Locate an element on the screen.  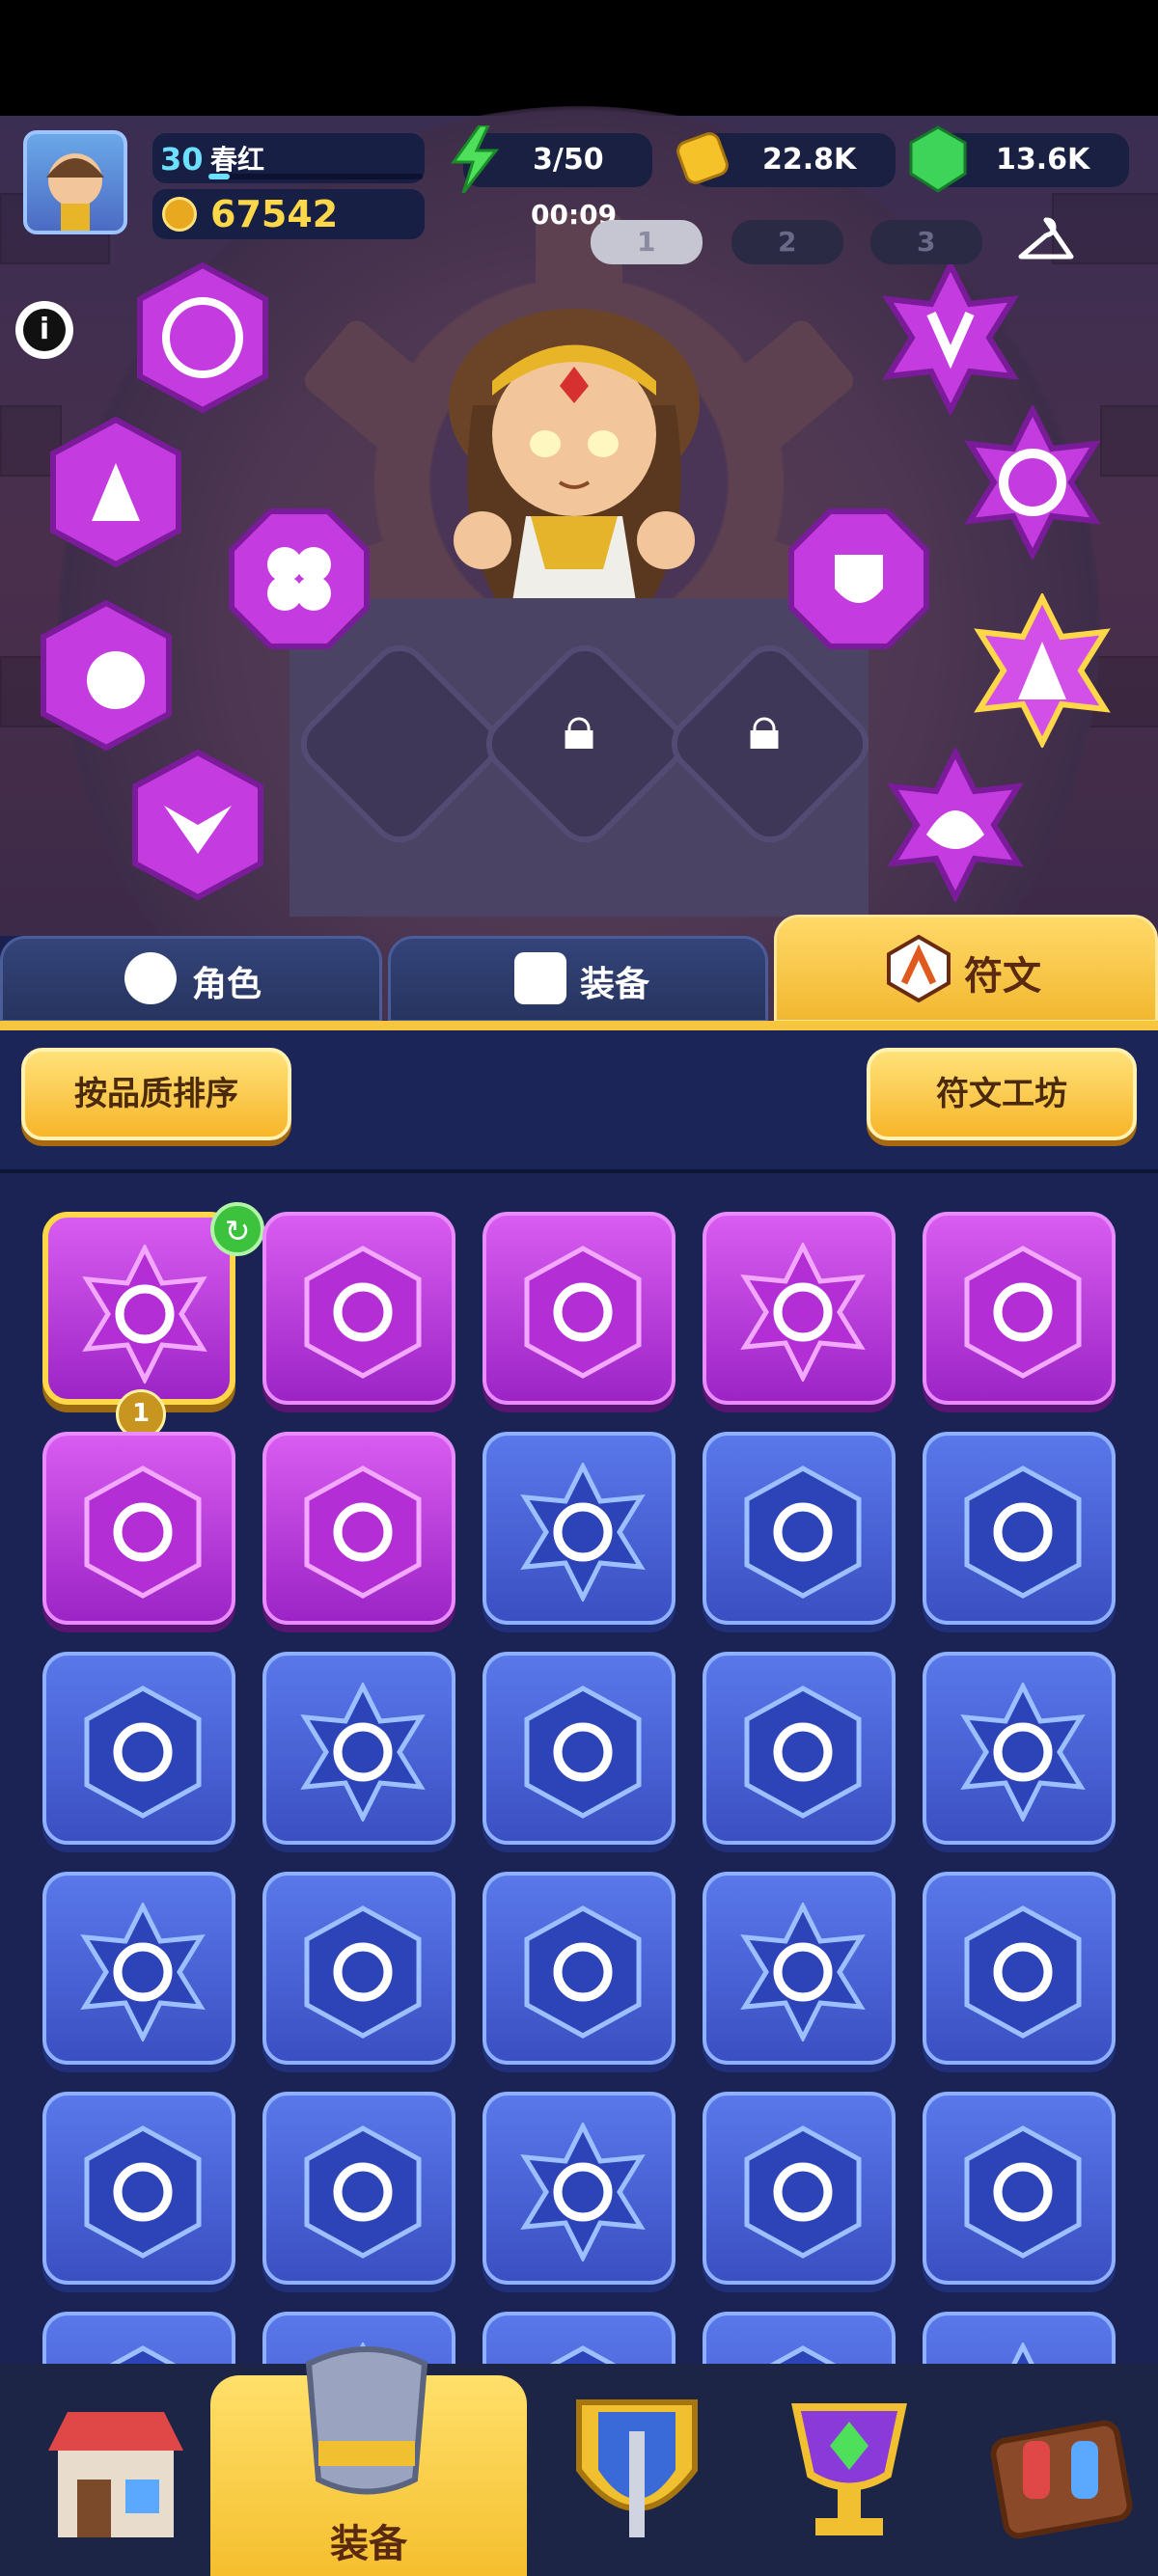
comet-house-rune-icon is located at coordinates (363, 2192).